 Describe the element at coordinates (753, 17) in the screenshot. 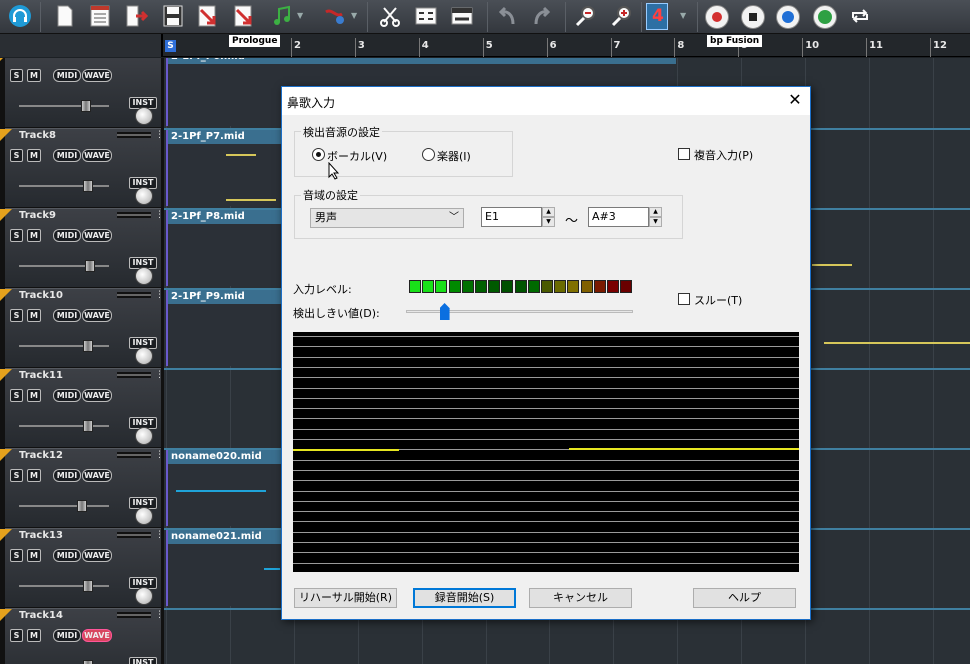

I see `stop-icon` at that location.